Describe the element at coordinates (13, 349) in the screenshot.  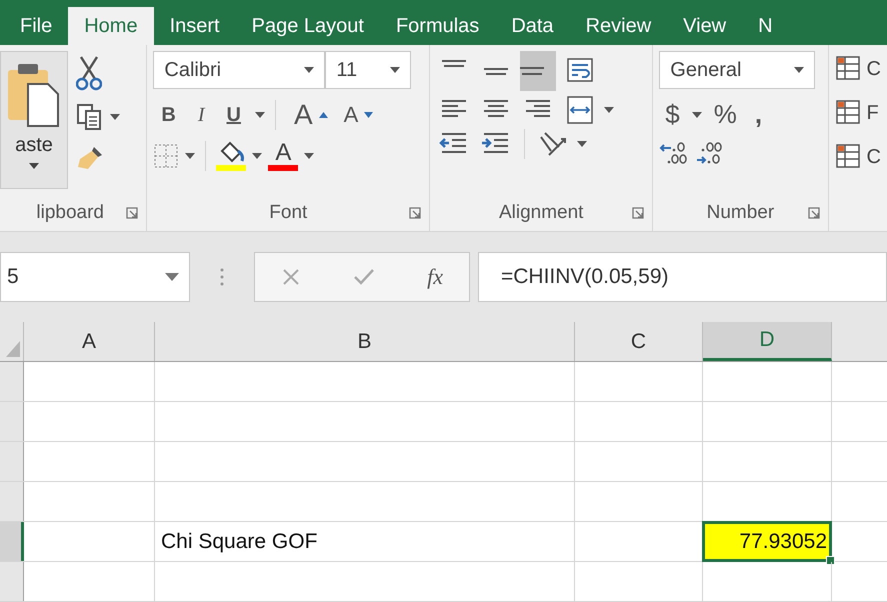
I see `corner-triangle-icon` at that location.